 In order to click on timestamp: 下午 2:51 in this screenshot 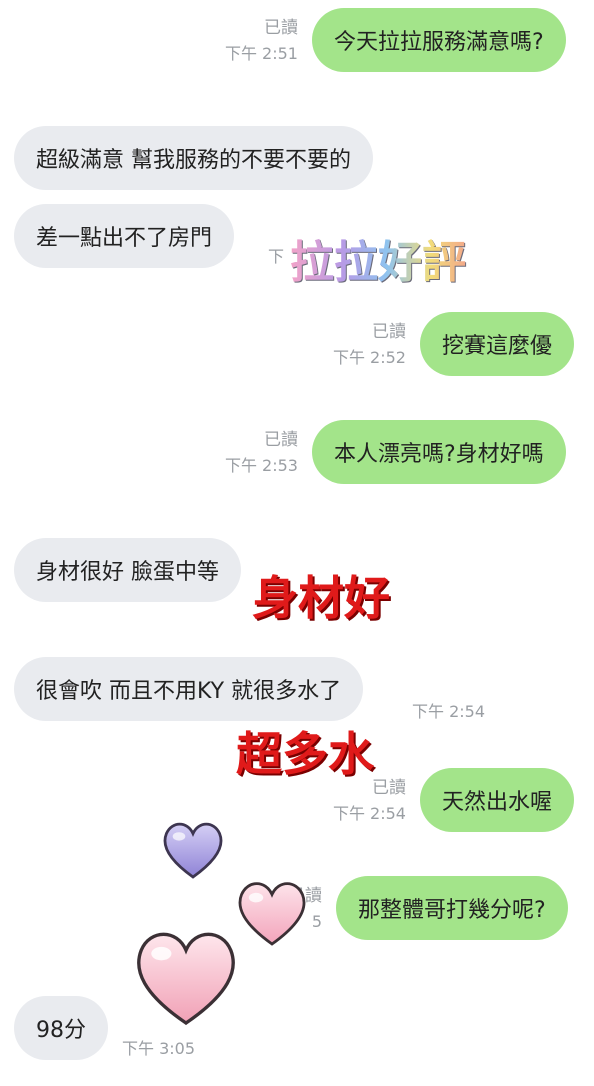, I will do `click(261, 53)`.